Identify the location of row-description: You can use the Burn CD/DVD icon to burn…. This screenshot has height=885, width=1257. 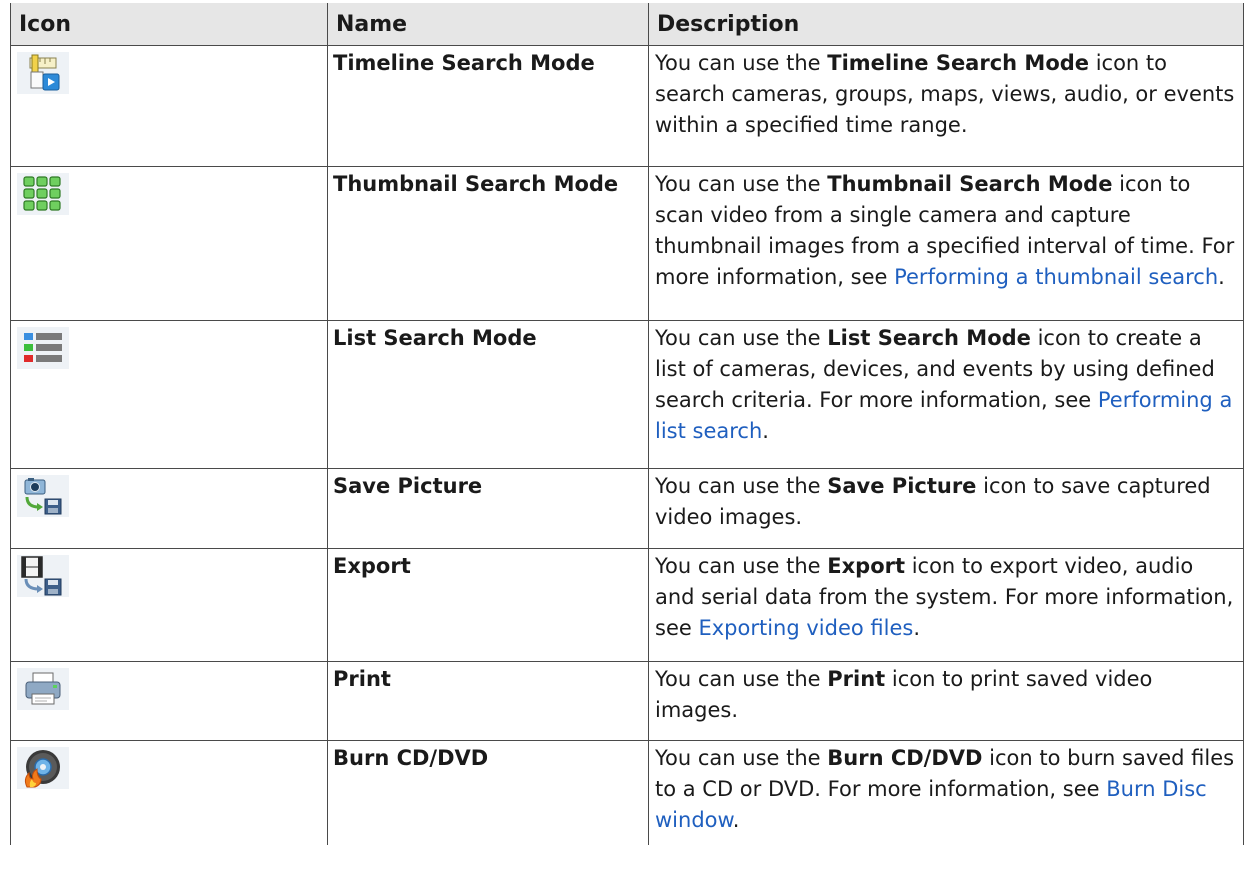
(946, 792).